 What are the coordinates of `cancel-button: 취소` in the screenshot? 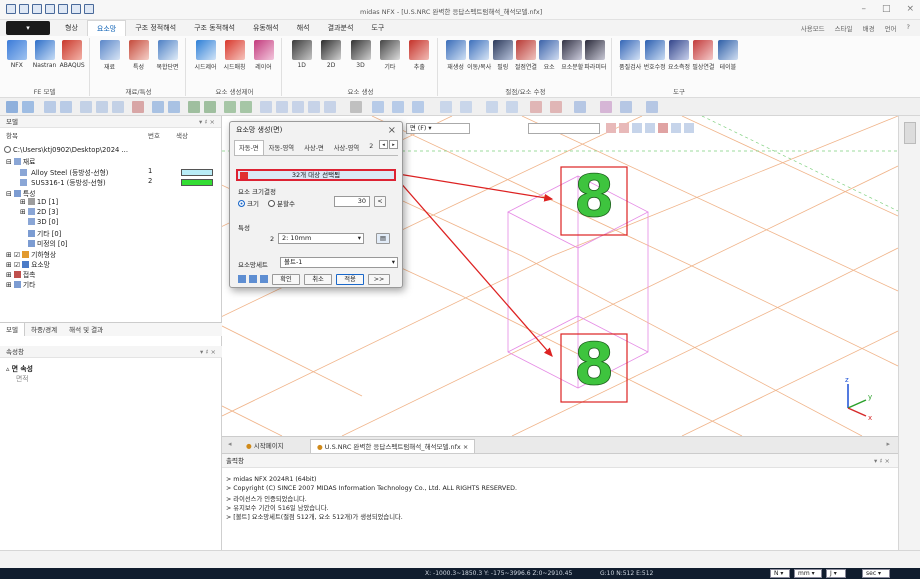 It's located at (318, 279).